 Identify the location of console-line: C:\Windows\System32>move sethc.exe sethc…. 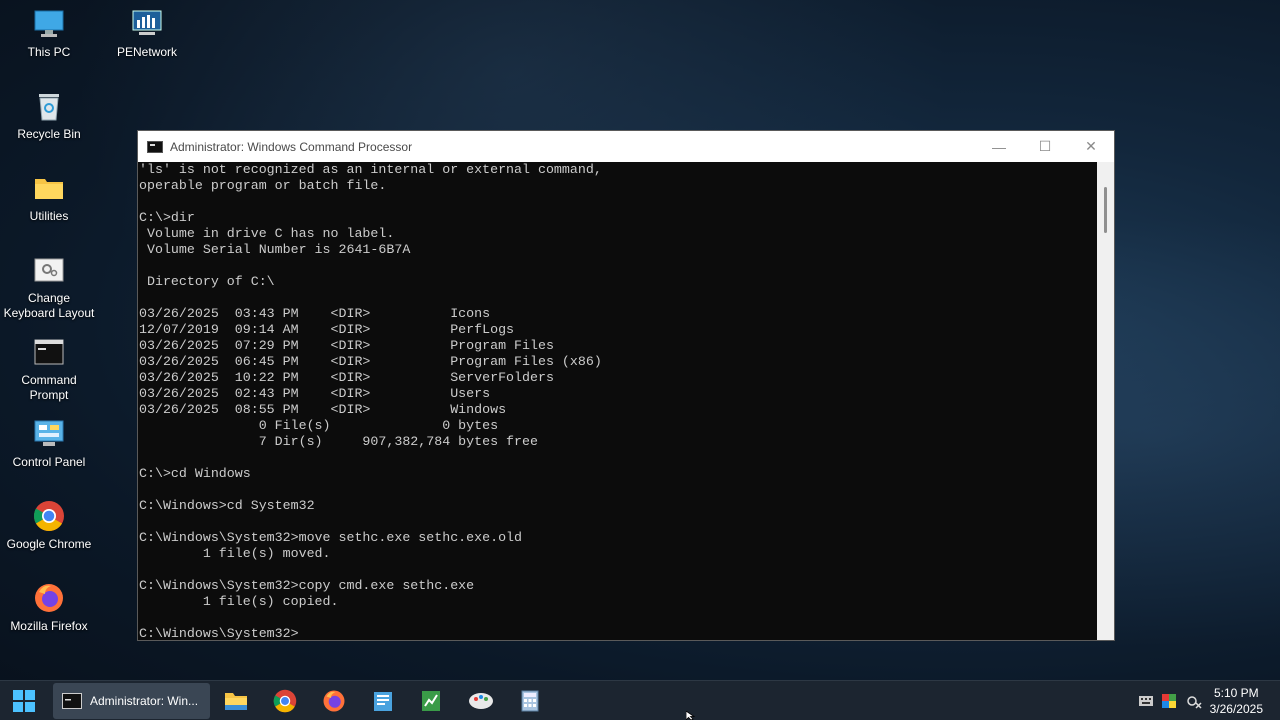
(331, 537).